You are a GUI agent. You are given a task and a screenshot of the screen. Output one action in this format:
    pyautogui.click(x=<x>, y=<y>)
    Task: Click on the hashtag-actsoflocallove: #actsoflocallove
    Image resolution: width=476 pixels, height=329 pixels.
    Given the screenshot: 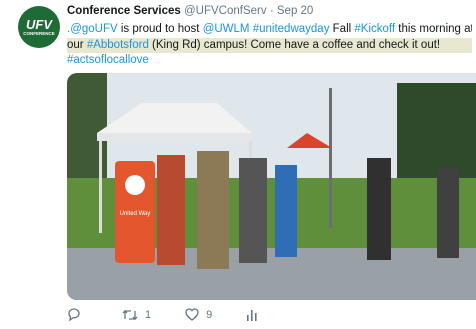 What is the action you would take?
    pyautogui.click(x=108, y=60)
    